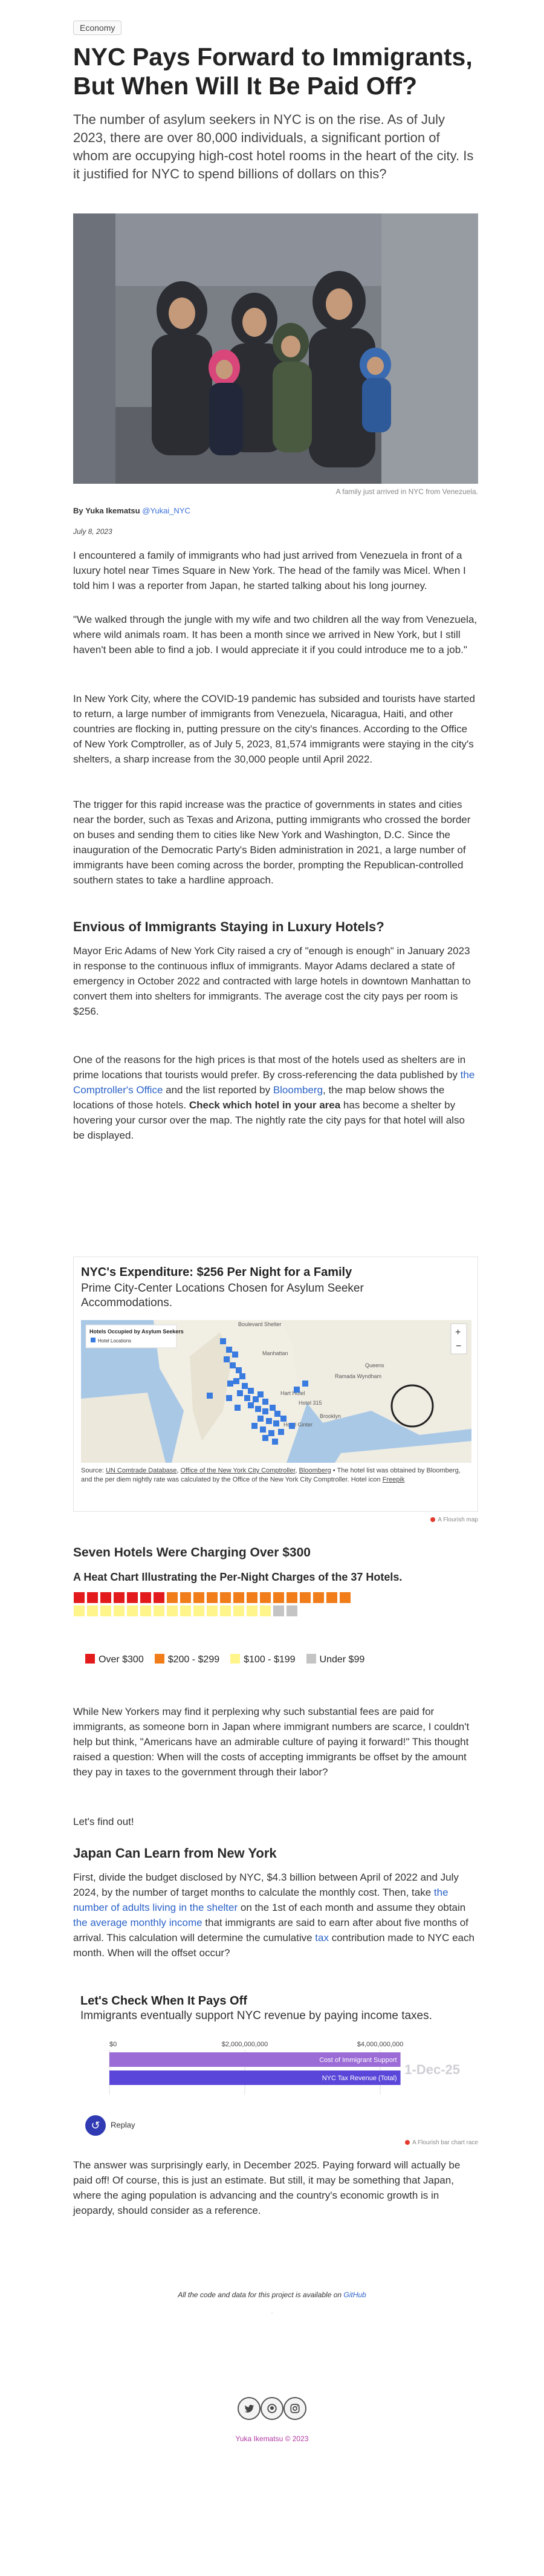 The image size is (544, 2576). I want to click on author-handle-link: @Yukai_NYC, so click(166, 511).